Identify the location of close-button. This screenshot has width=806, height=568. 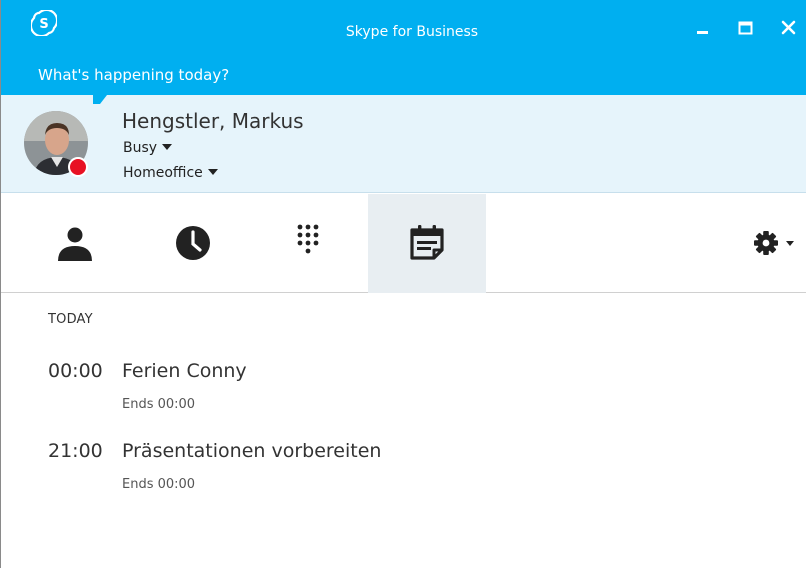
(788, 28).